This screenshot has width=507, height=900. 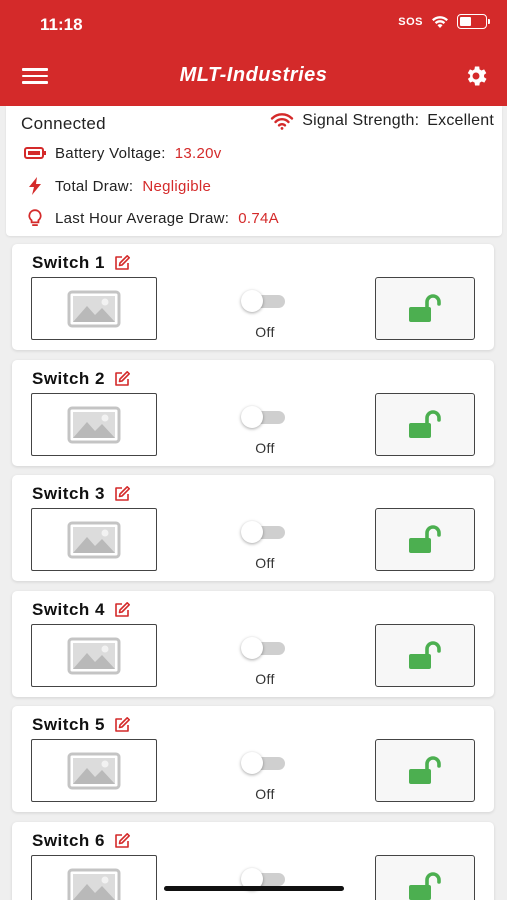 What do you see at coordinates (142, 218) in the screenshot?
I see `average-draw-label: Last Hour Average Draw:` at bounding box center [142, 218].